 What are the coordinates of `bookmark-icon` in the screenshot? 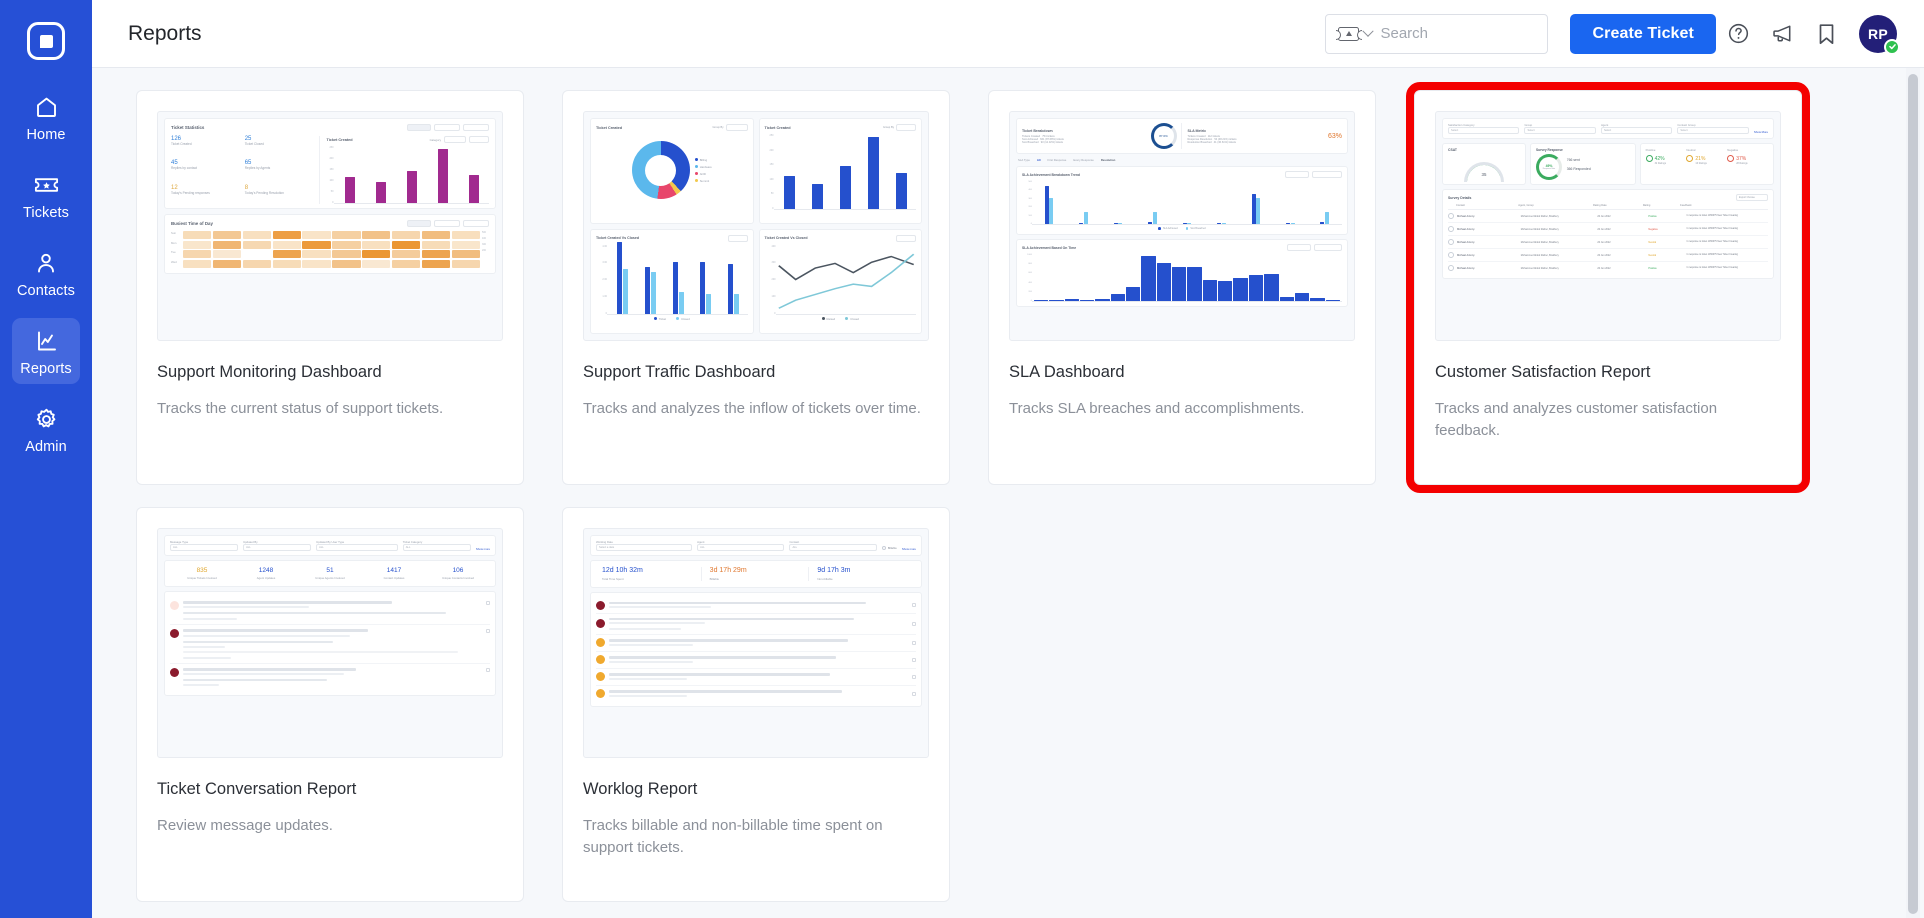 It's located at (1826, 34).